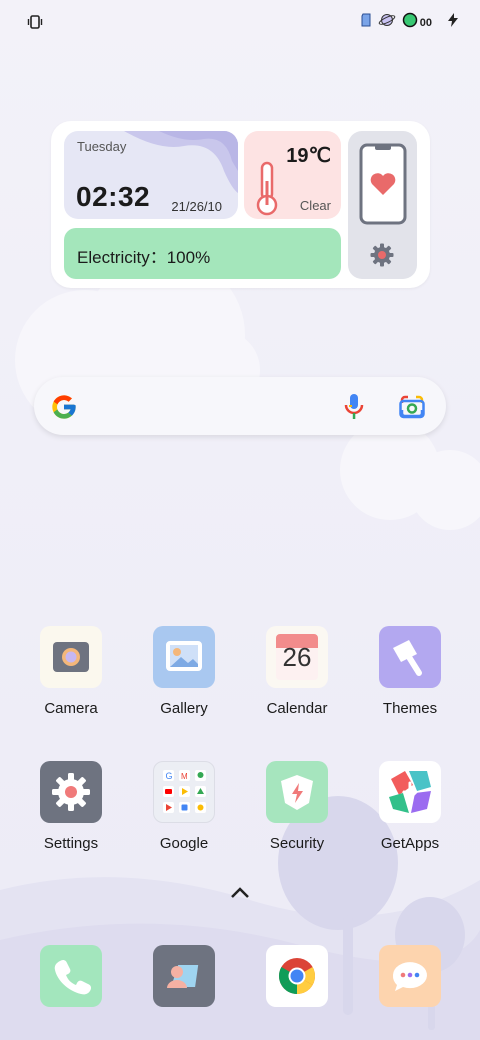 This screenshot has height=1040, width=480. I want to click on google-search-bar, so click(240, 406).